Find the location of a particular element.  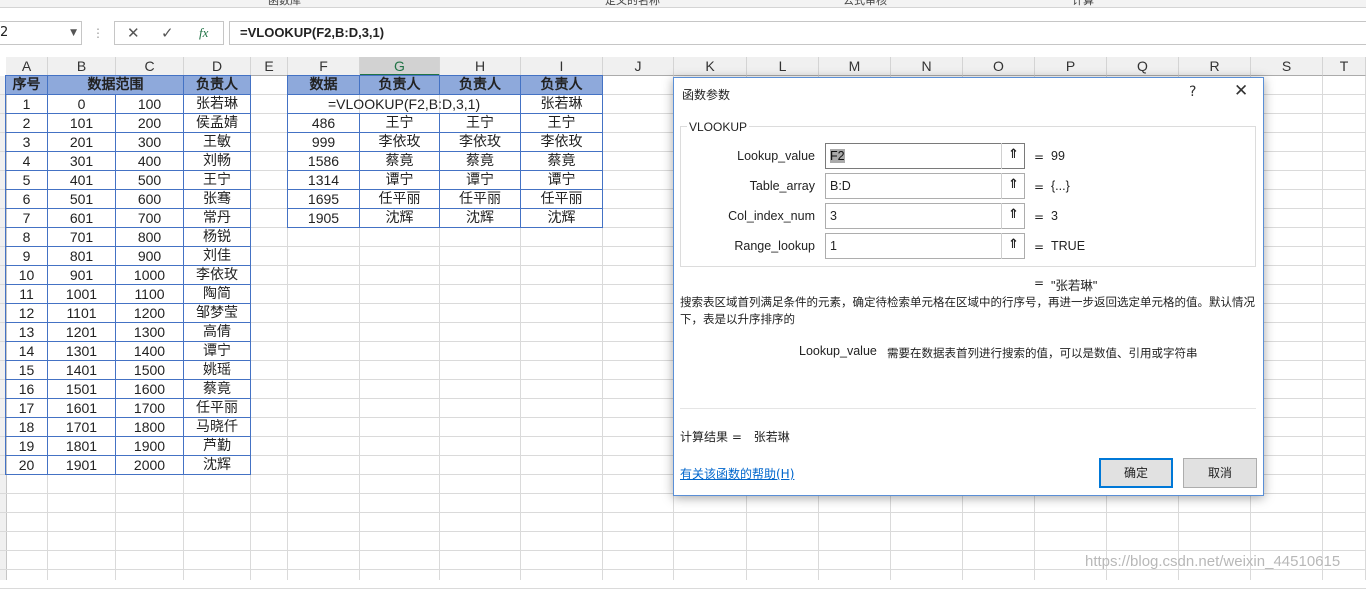

table-cell: 1695 is located at coordinates (323, 199).